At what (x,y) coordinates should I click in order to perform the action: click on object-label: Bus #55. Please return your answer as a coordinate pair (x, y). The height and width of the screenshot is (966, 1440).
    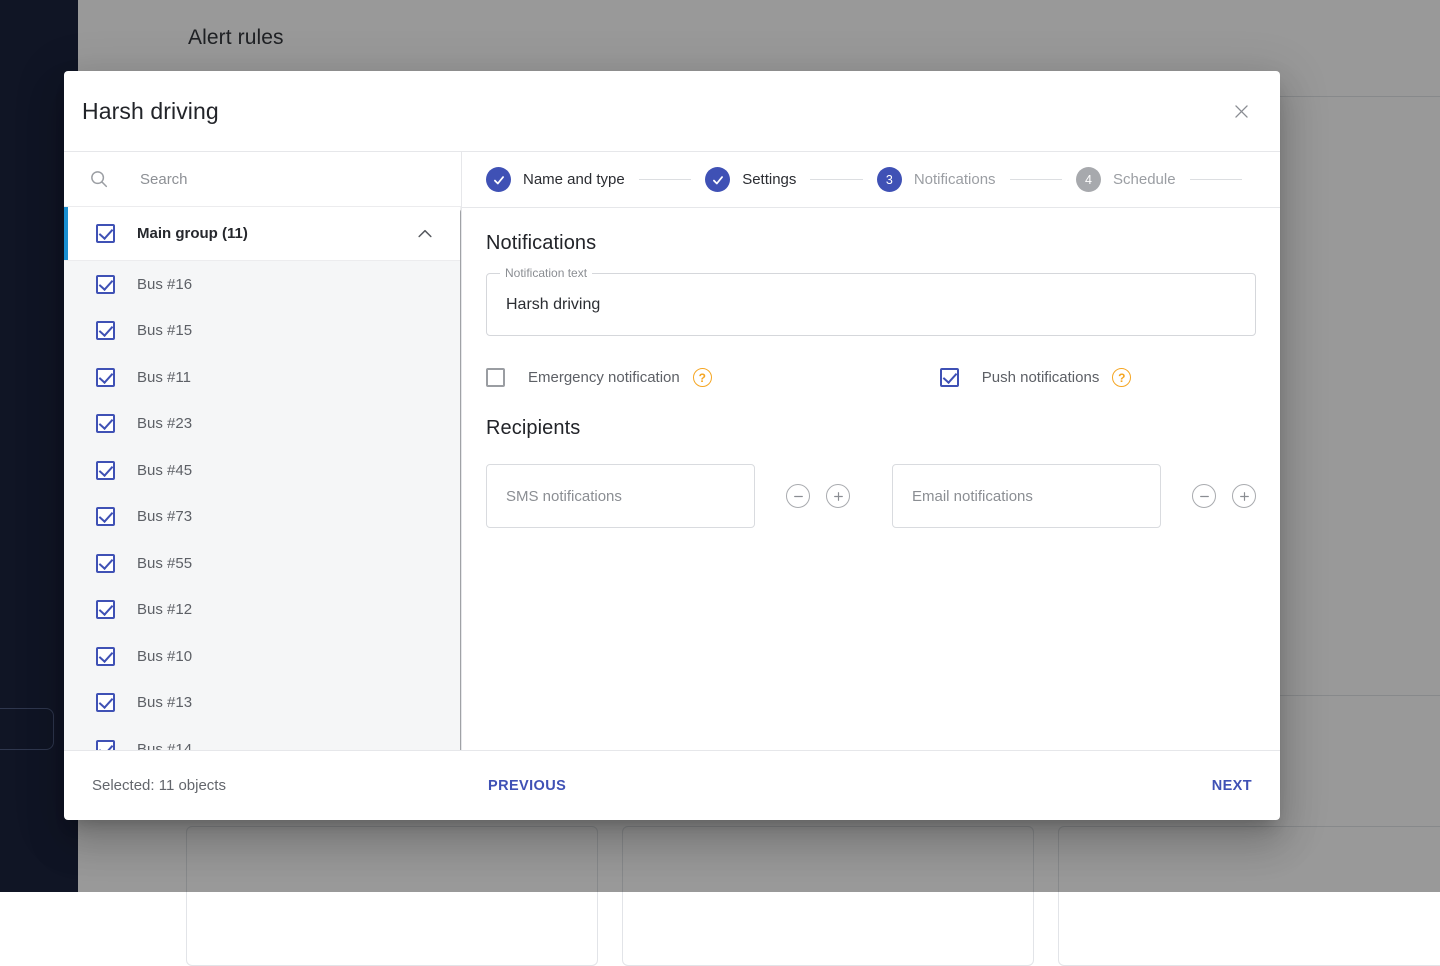
    Looking at the image, I should click on (164, 563).